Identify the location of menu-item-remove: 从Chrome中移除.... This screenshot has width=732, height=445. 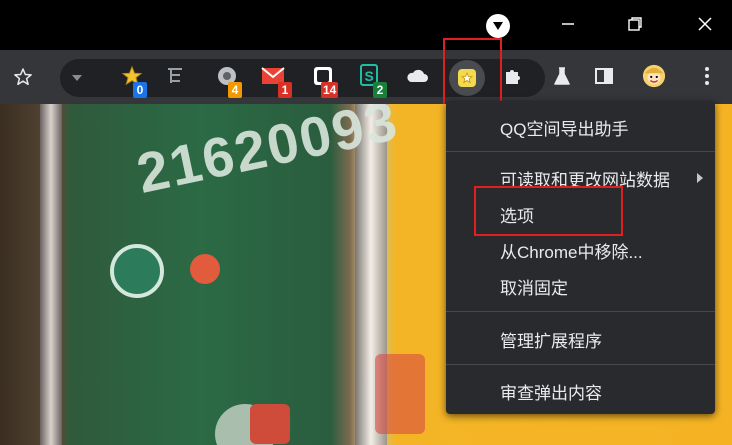
(580, 250).